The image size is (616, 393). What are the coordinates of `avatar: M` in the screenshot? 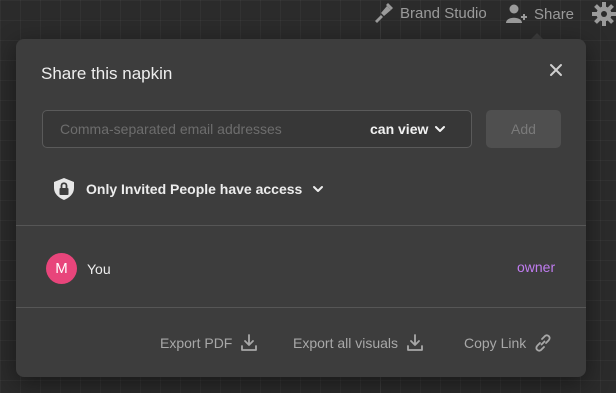 It's located at (61, 268).